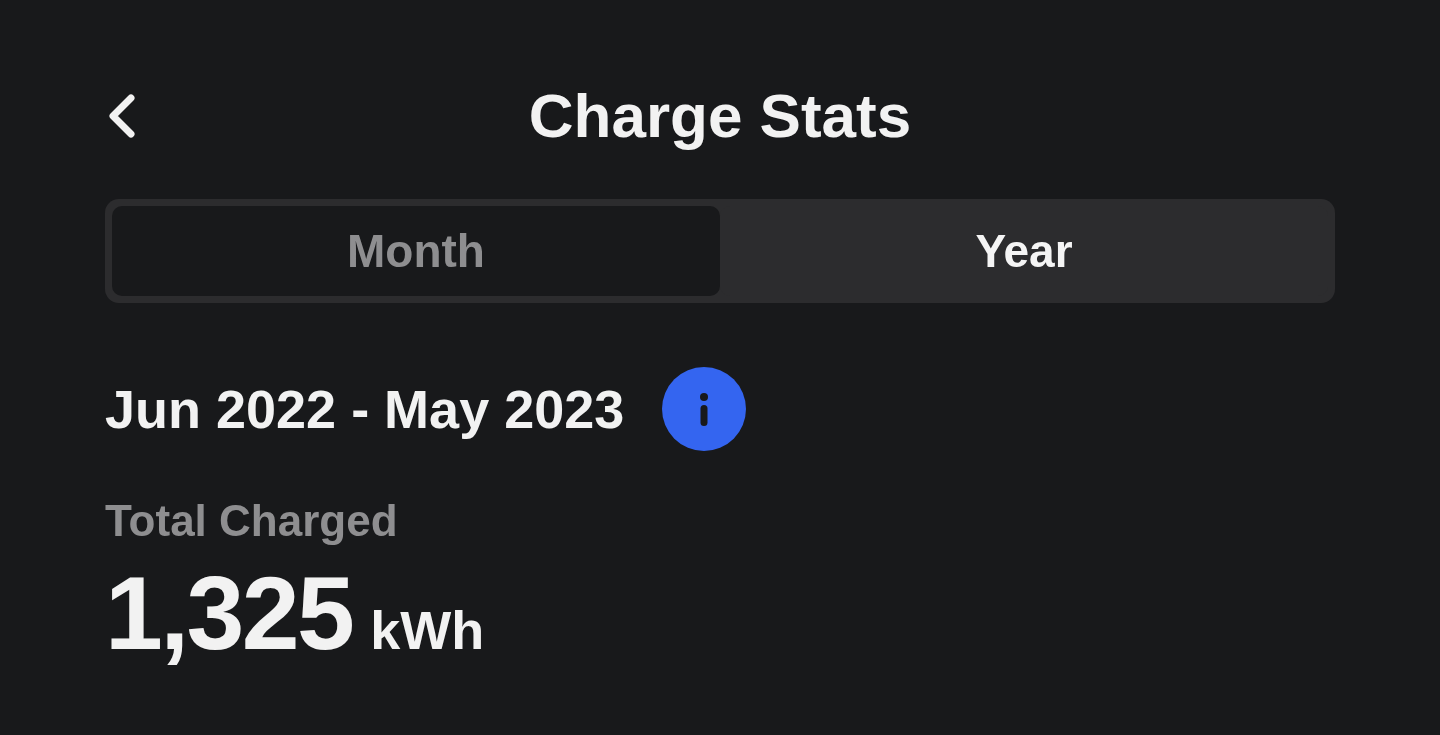 The width and height of the screenshot is (1440, 735). Describe the element at coordinates (252, 521) in the screenshot. I see `total-label: Total Charged` at that location.